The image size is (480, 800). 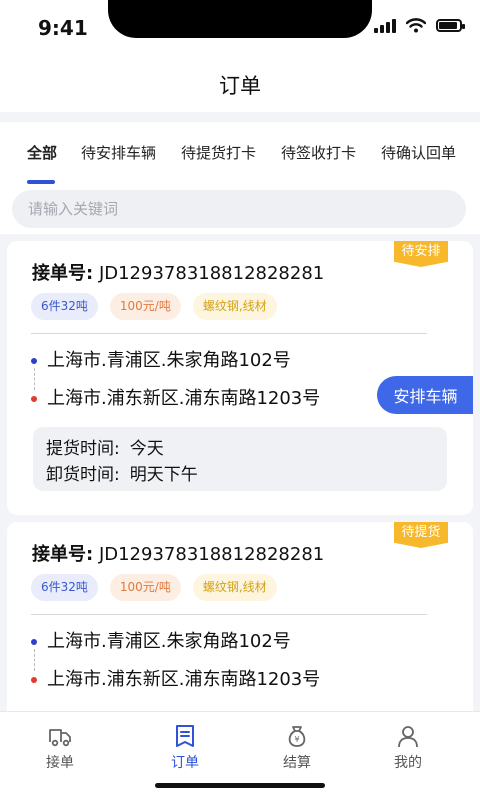 I want to click on unload-time-value: 明天下午, so click(x=163, y=475).